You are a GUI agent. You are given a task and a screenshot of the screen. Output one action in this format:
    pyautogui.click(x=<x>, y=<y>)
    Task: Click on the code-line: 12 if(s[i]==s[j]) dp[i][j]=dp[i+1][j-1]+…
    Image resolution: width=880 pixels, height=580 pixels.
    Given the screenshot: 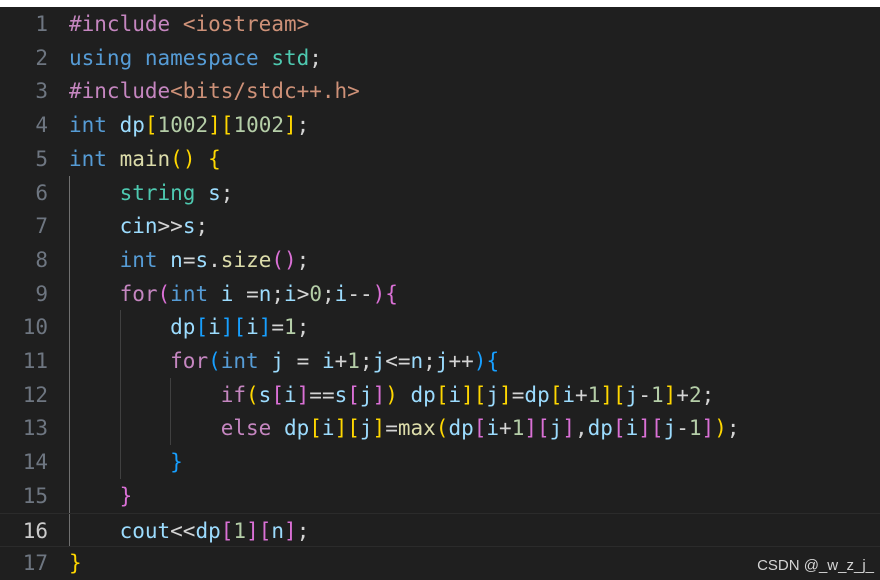 What is the action you would take?
    pyautogui.click(x=440, y=395)
    